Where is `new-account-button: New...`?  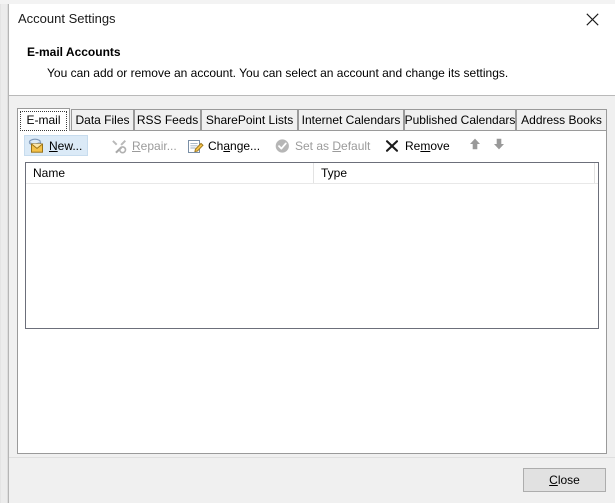
new-account-button: New... is located at coordinates (56, 145).